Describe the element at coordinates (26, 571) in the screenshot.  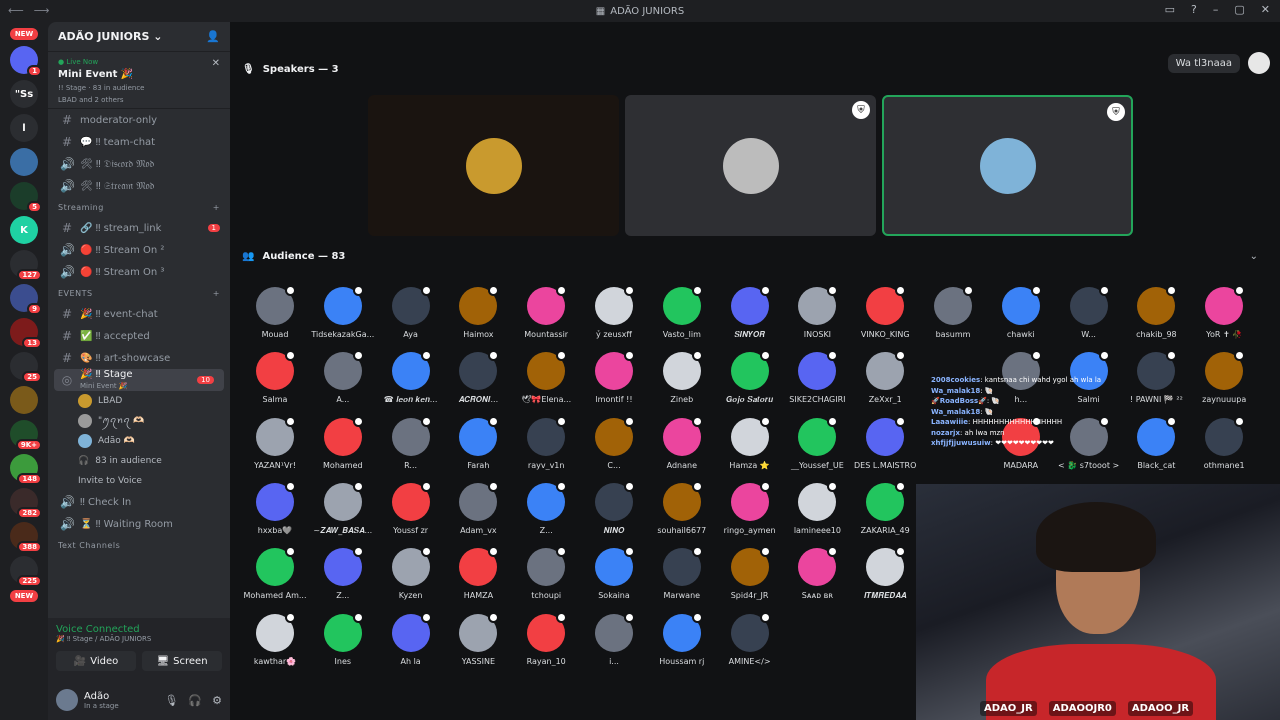
I see `server-icon: 225` at that location.